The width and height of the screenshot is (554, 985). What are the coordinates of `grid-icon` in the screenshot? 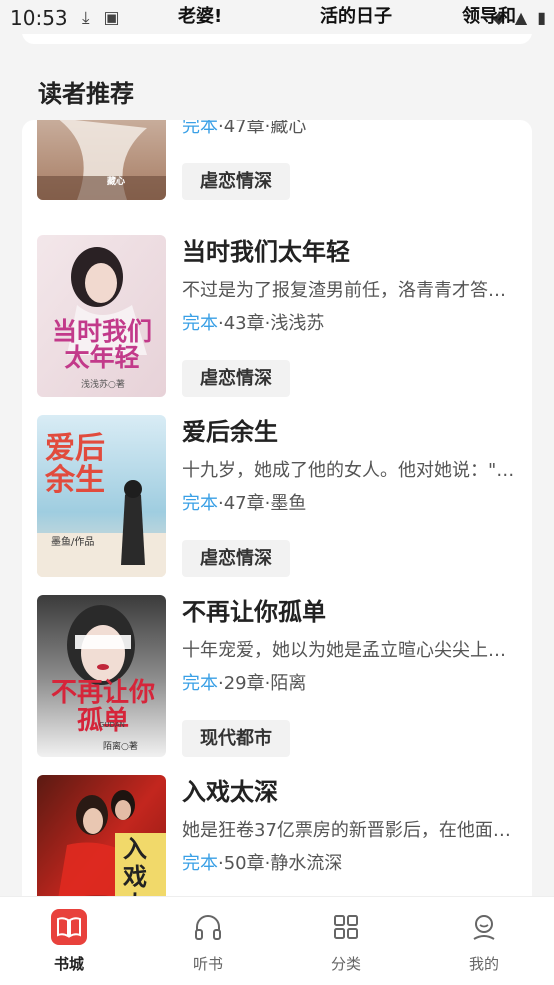 It's located at (346, 927).